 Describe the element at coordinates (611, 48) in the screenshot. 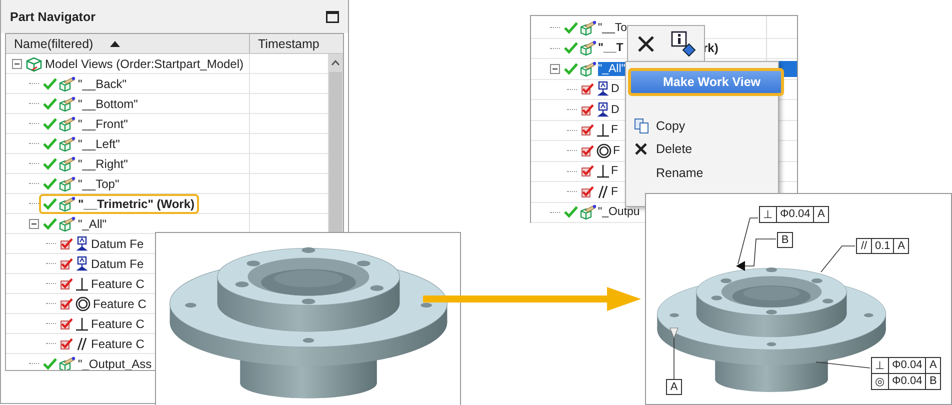

I see `tree-item: "__T` at that location.